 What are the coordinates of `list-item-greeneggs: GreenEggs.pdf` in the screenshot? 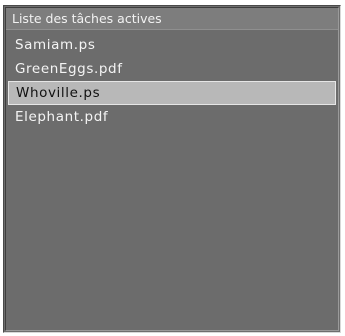 It's located at (172, 69).